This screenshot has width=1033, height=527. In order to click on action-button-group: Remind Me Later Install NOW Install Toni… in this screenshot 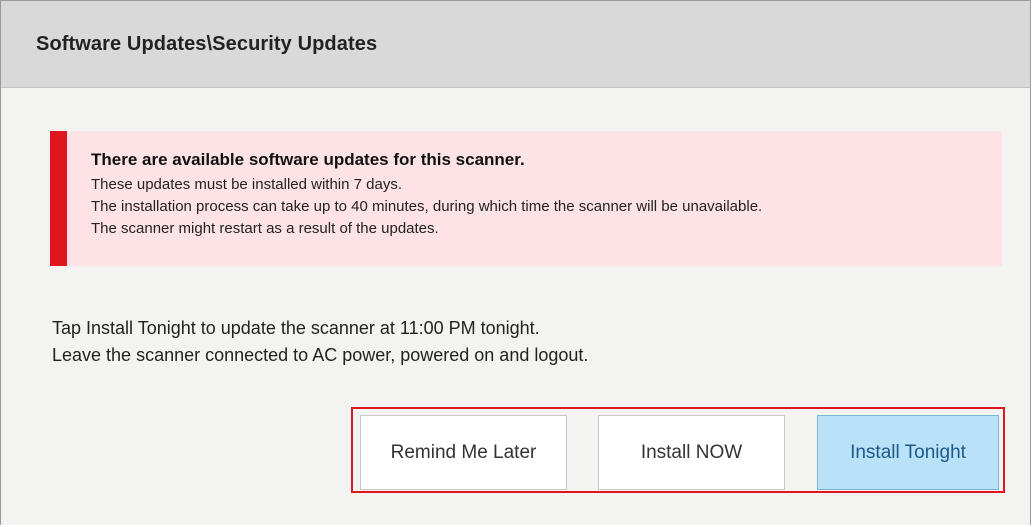, I will do `click(678, 450)`.